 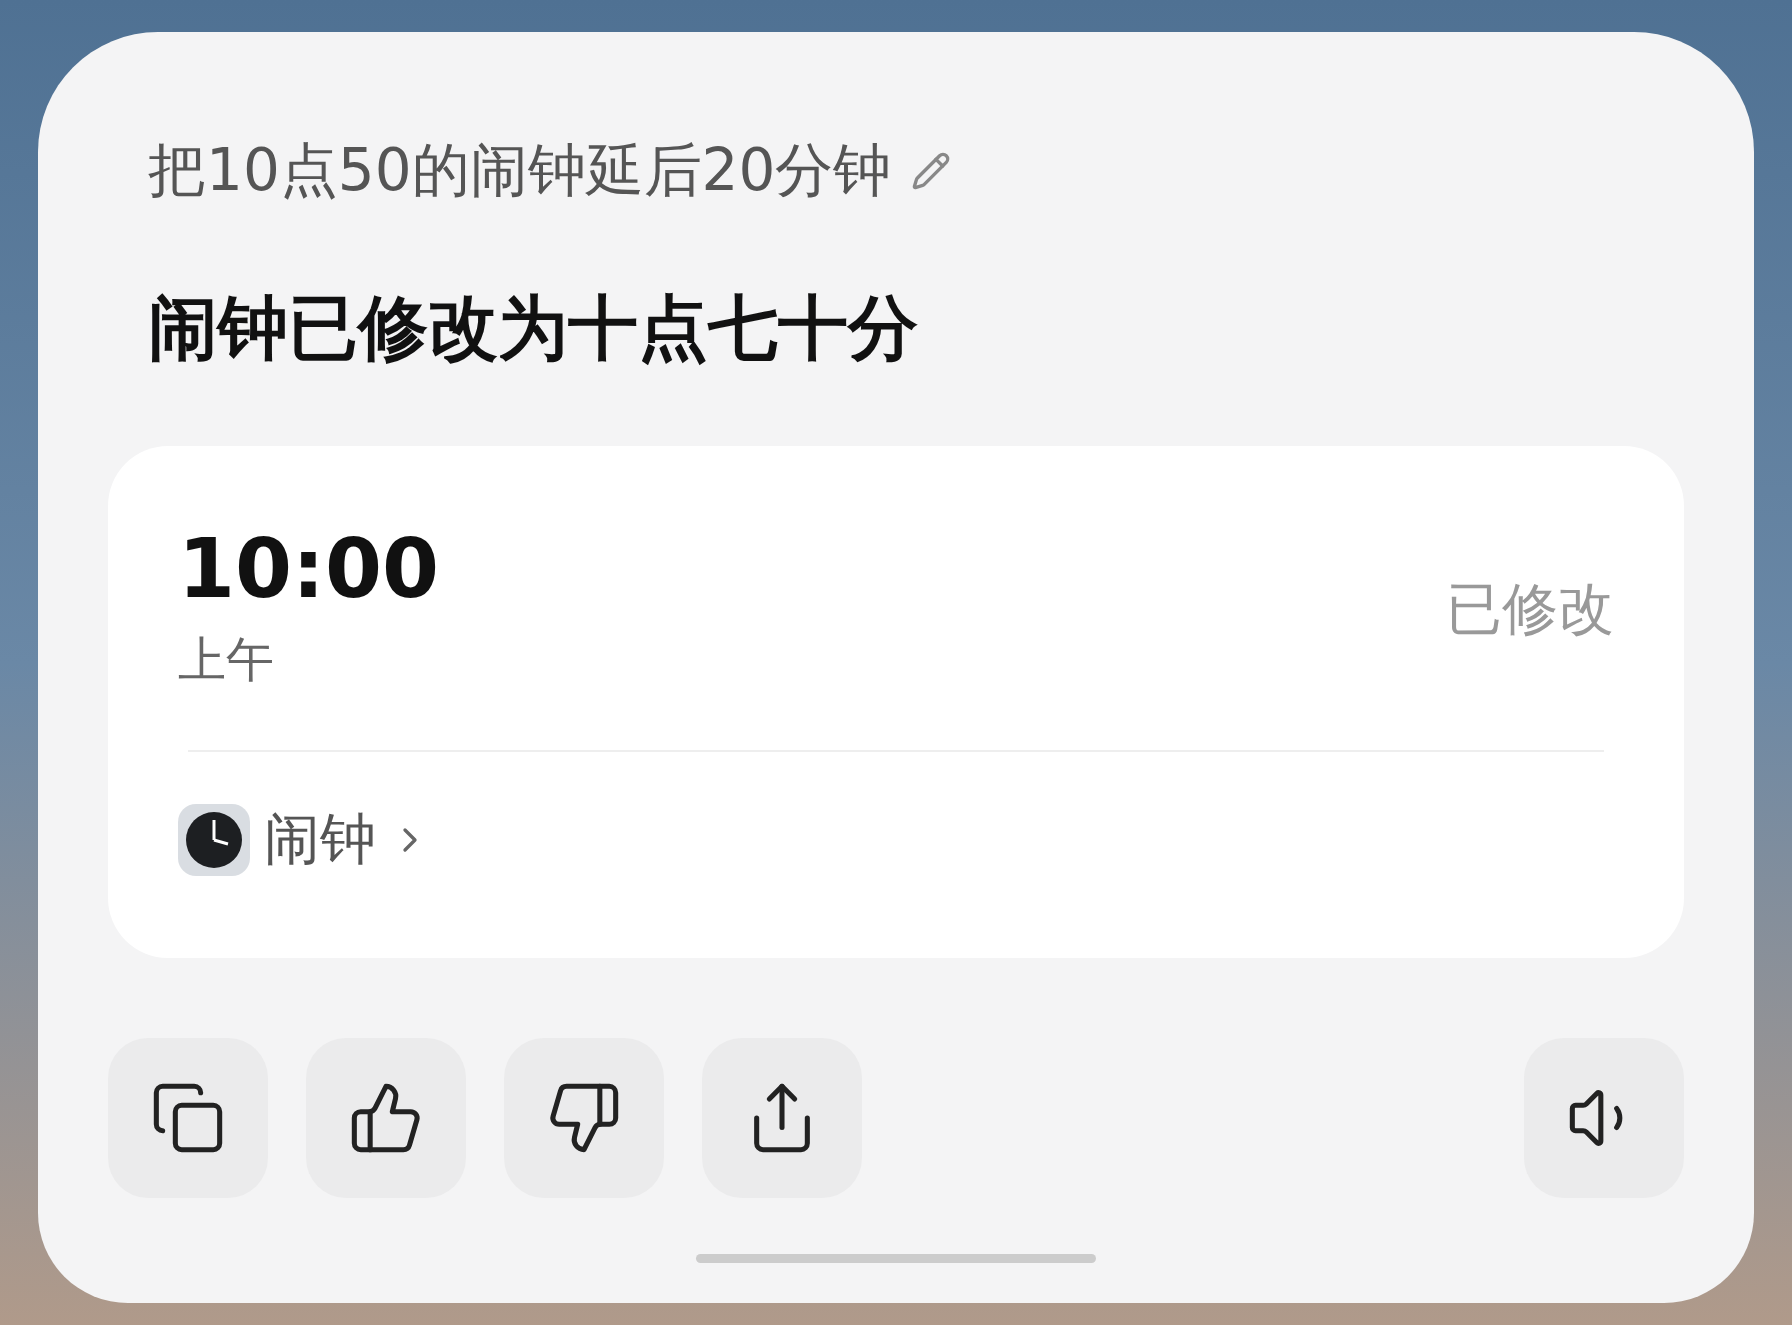 I want to click on clock-app-label: 闹钟, so click(x=320, y=839).